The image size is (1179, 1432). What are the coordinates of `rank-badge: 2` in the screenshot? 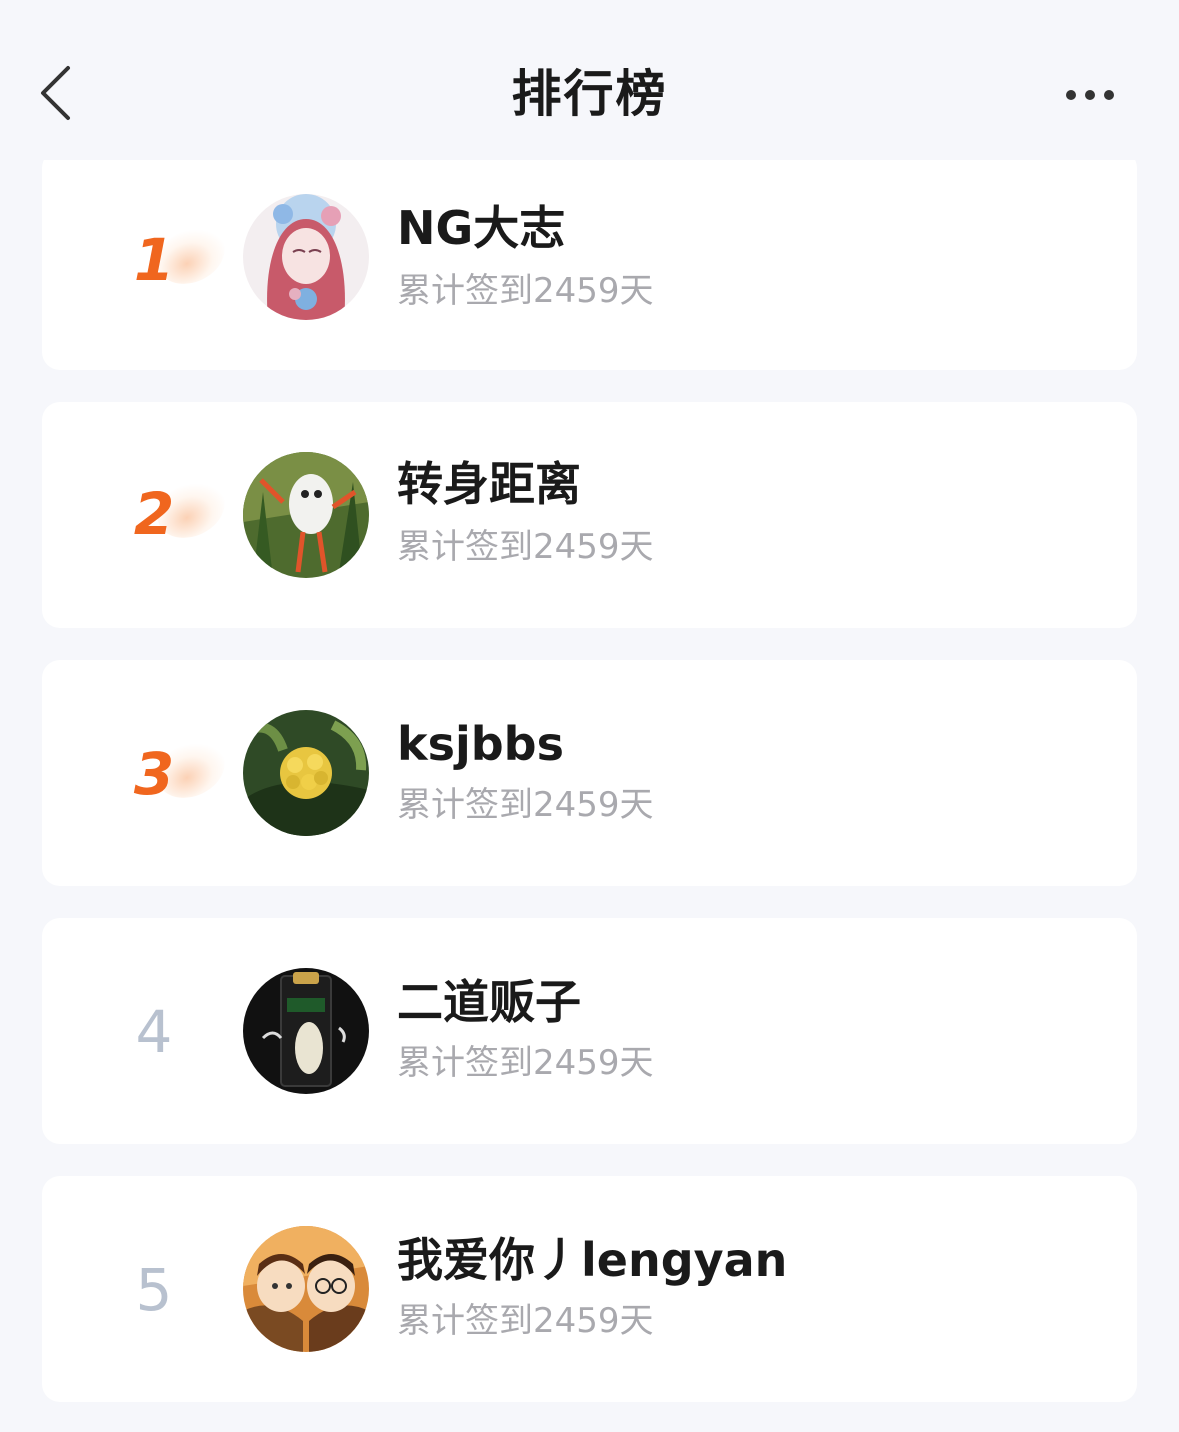 It's located at (169, 512).